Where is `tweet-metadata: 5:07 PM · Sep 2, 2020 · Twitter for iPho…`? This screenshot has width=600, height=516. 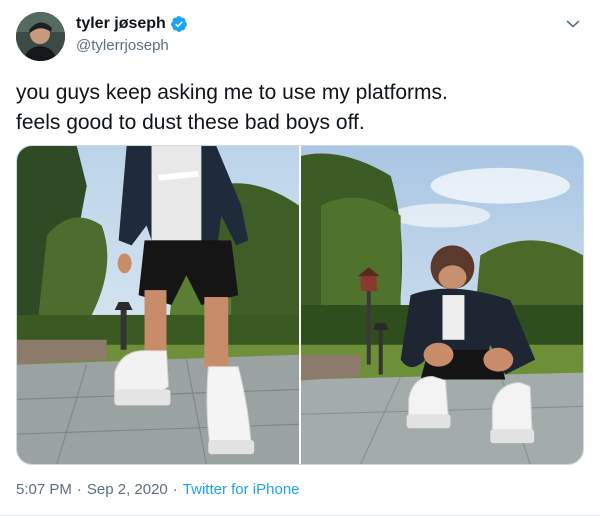
tweet-metadata: 5:07 PM · Sep 2, 2020 · Twitter for iPho… is located at coordinates (158, 489).